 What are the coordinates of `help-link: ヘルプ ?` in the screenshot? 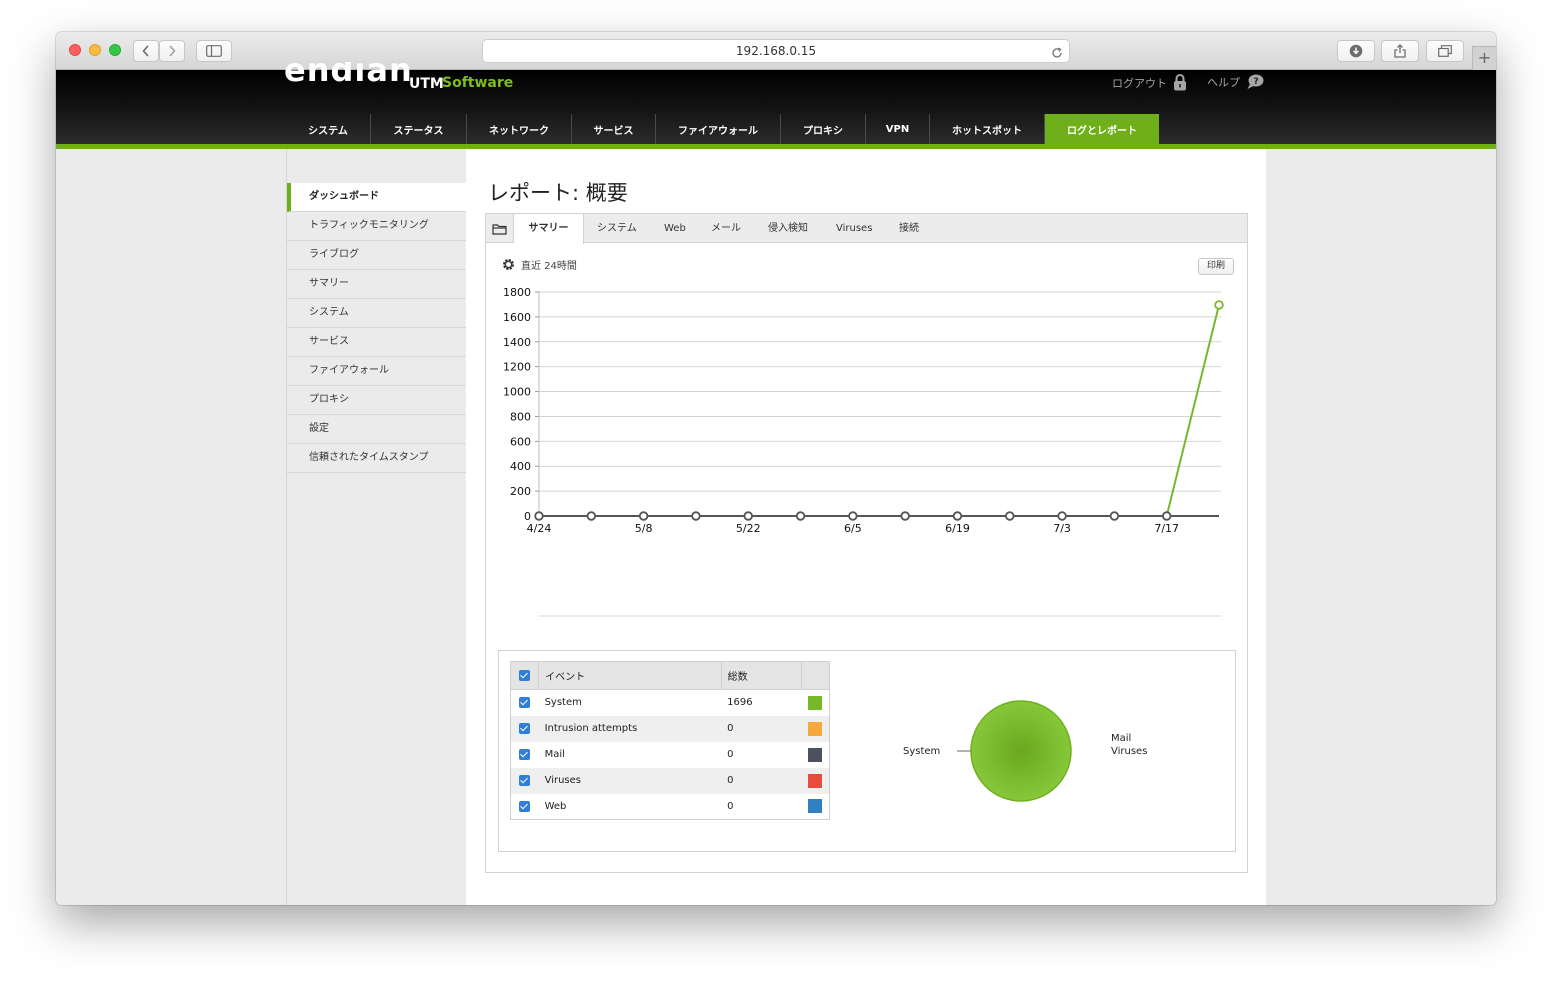 It's located at (1235, 82).